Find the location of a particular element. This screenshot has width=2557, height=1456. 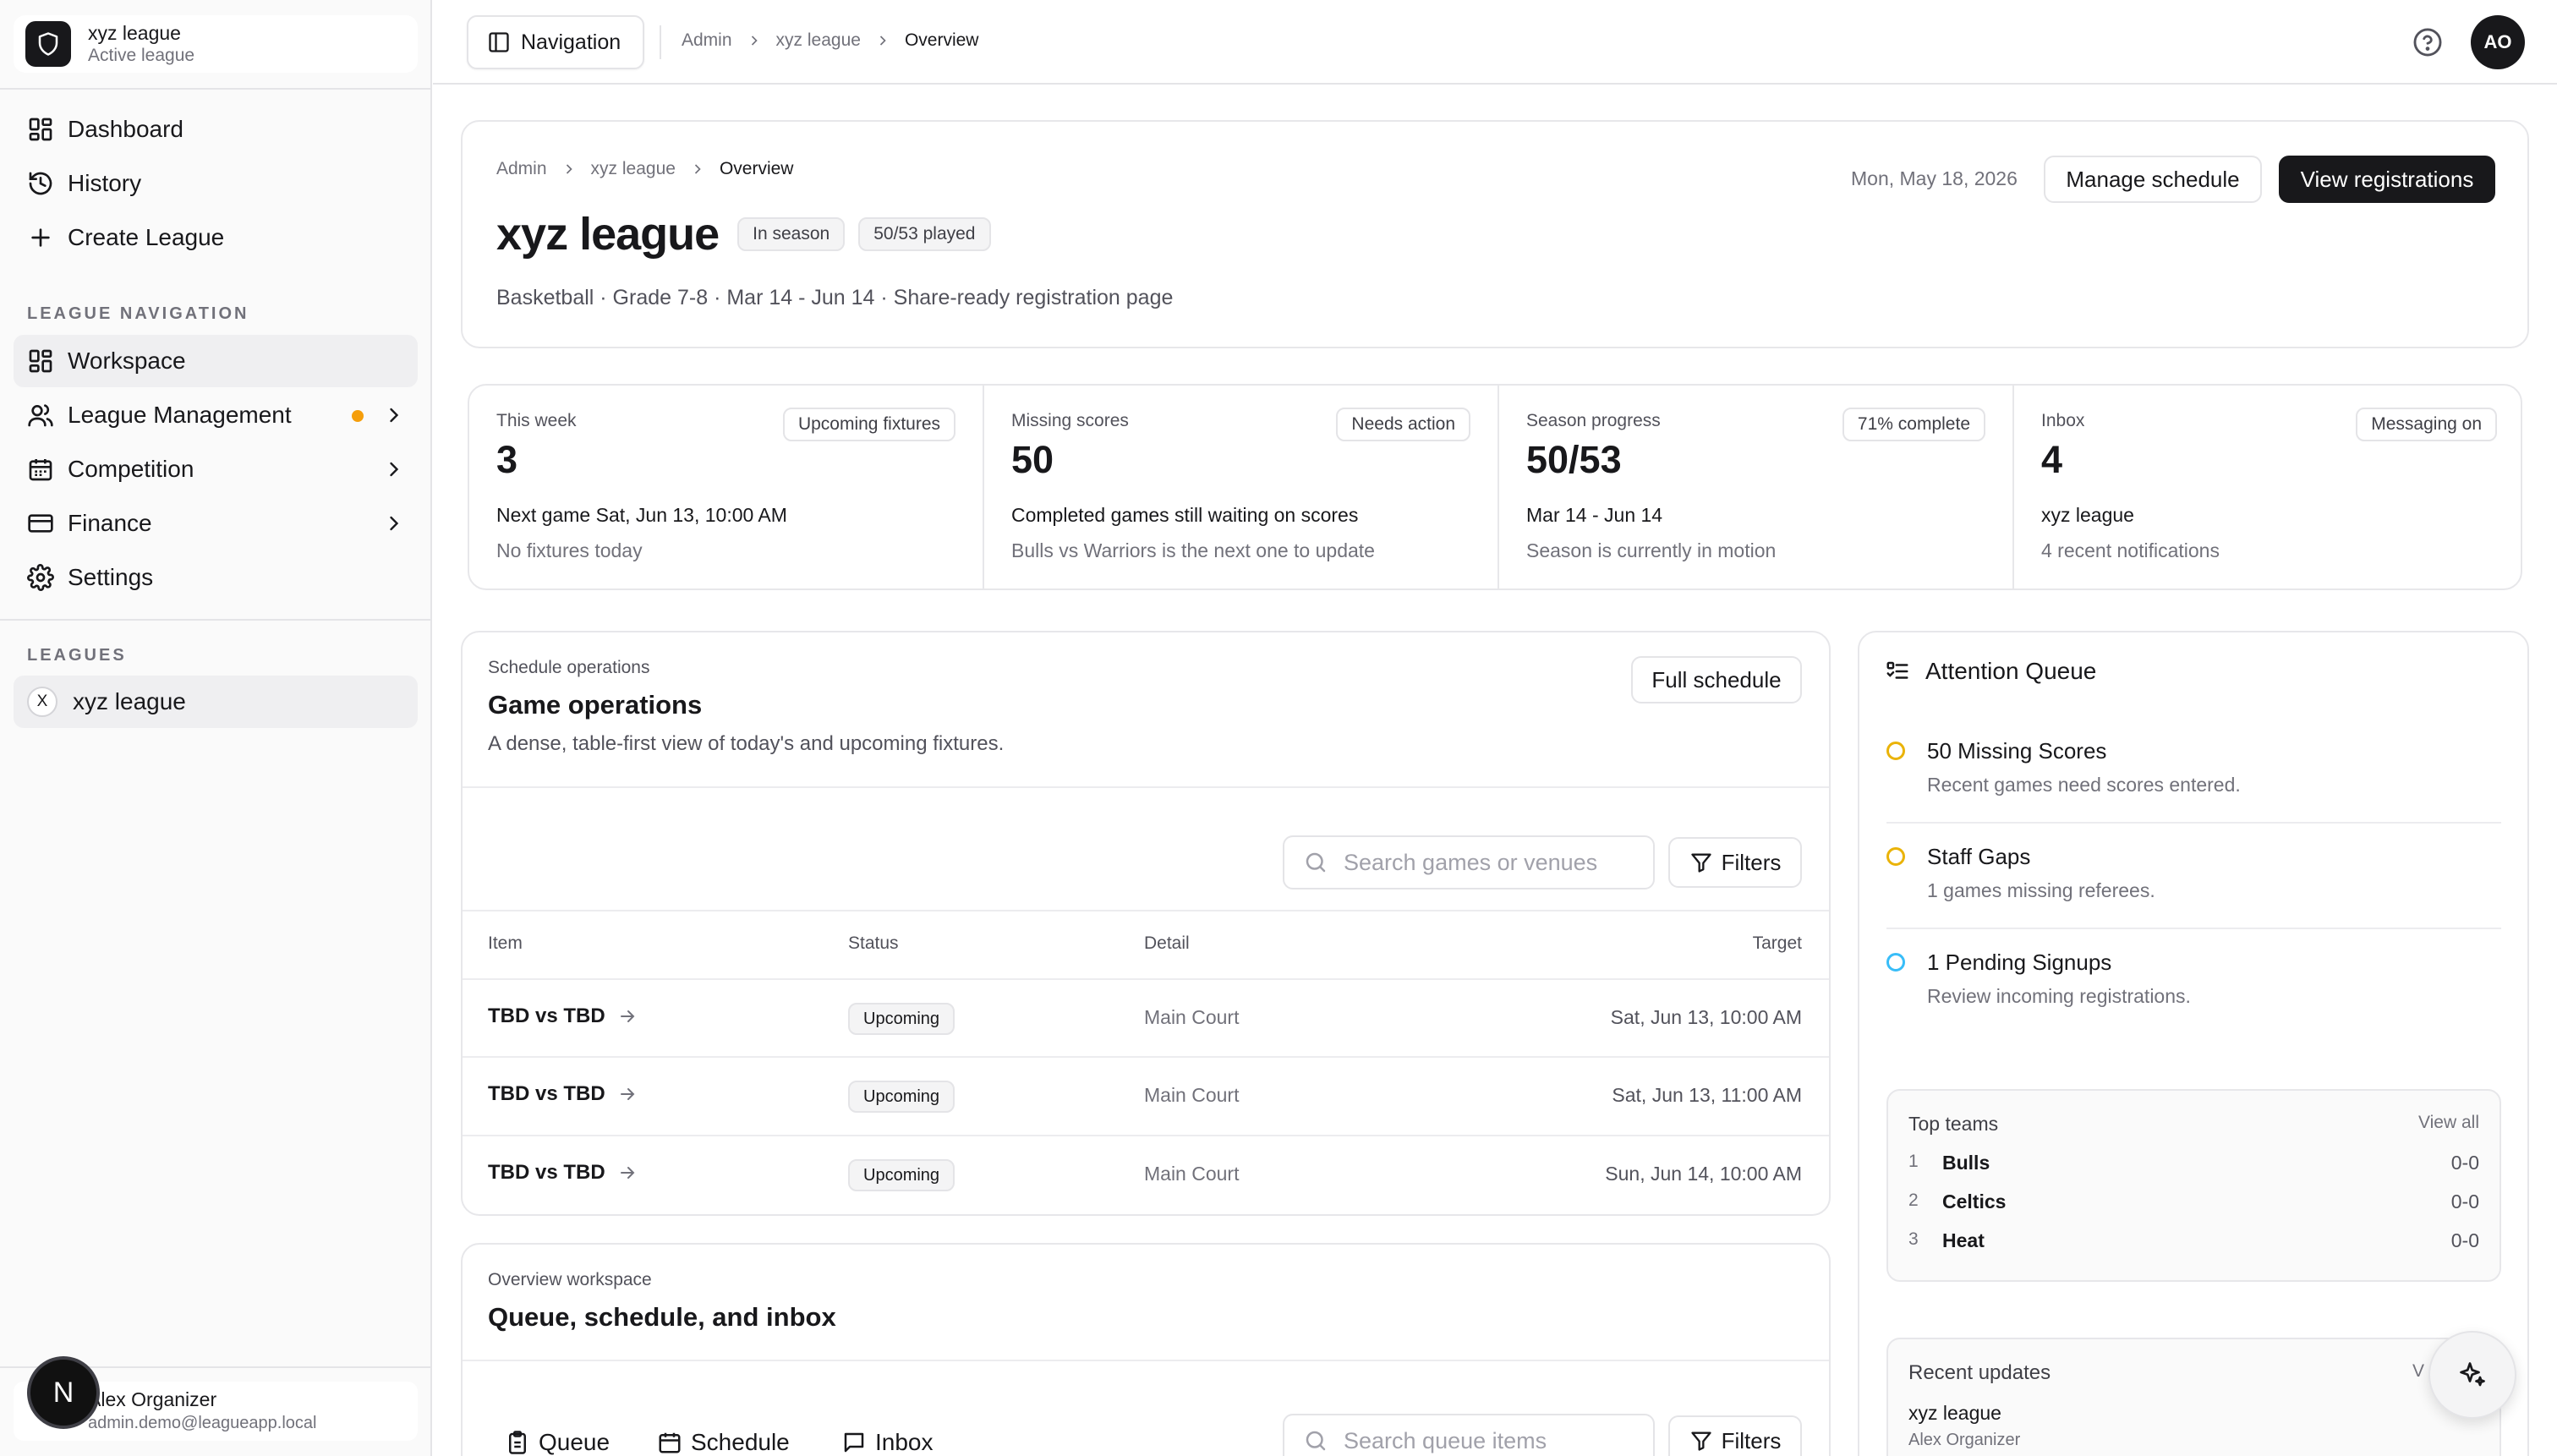

sparkles-icon is located at coordinates (2472, 1374).